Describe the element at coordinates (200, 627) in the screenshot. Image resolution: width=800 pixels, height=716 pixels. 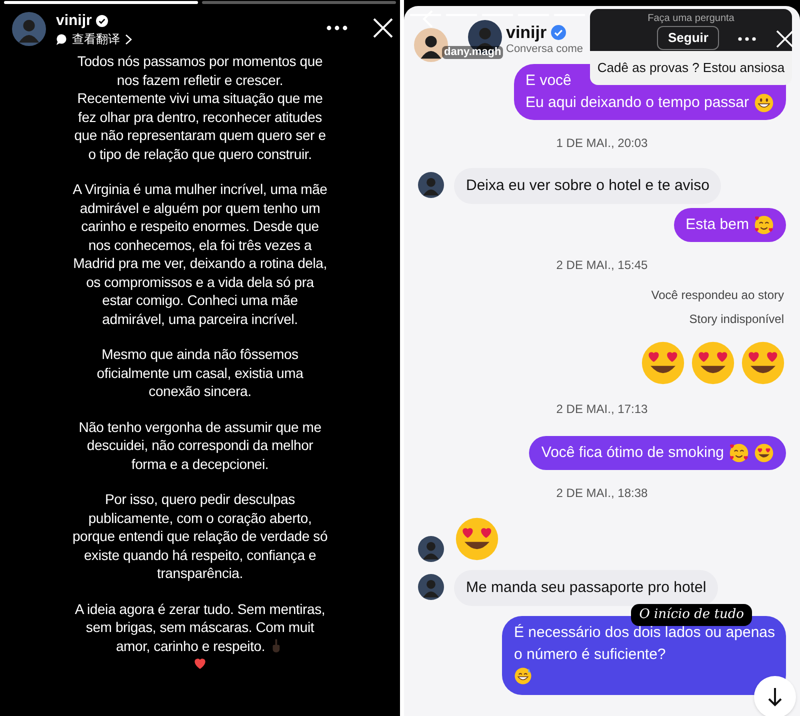
I see `story-paragraph: A ideia agora é zerar tudo. Sem mentiras, sem brigas, sem máscaras. Com muit amor, carinho e respeito.` at that location.